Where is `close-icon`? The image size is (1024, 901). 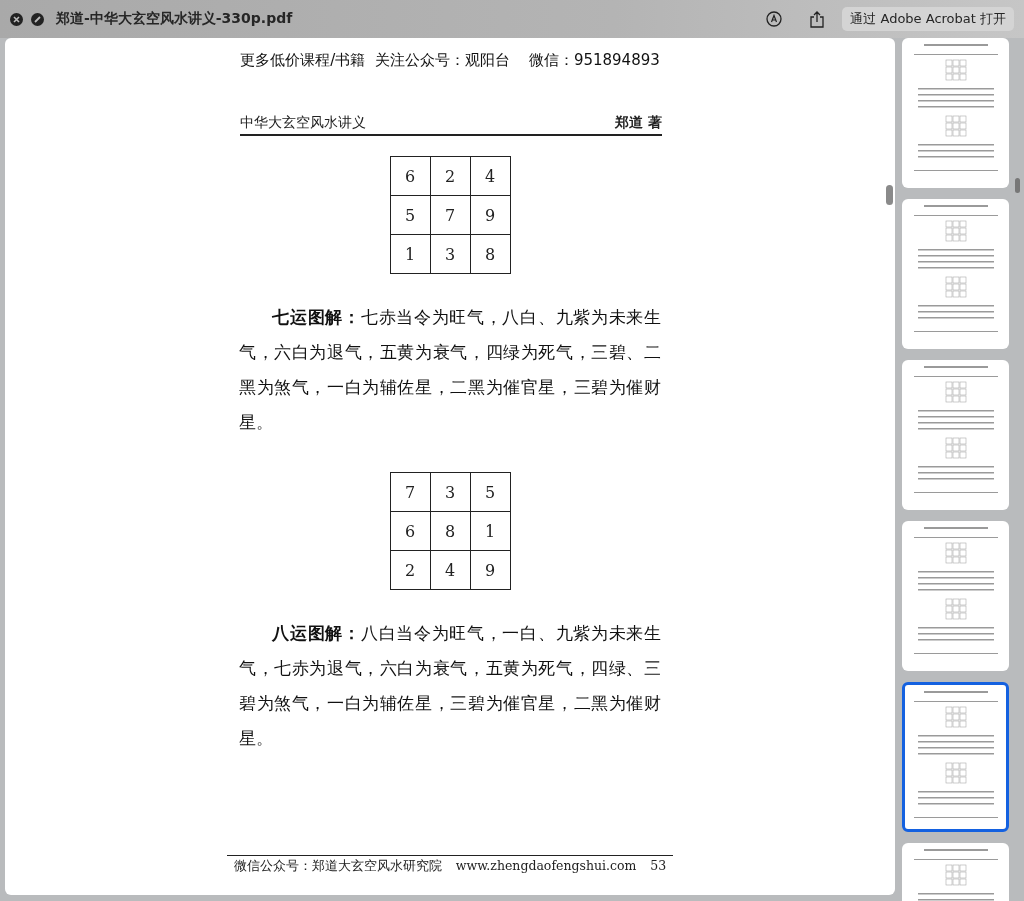 close-icon is located at coordinates (16, 19).